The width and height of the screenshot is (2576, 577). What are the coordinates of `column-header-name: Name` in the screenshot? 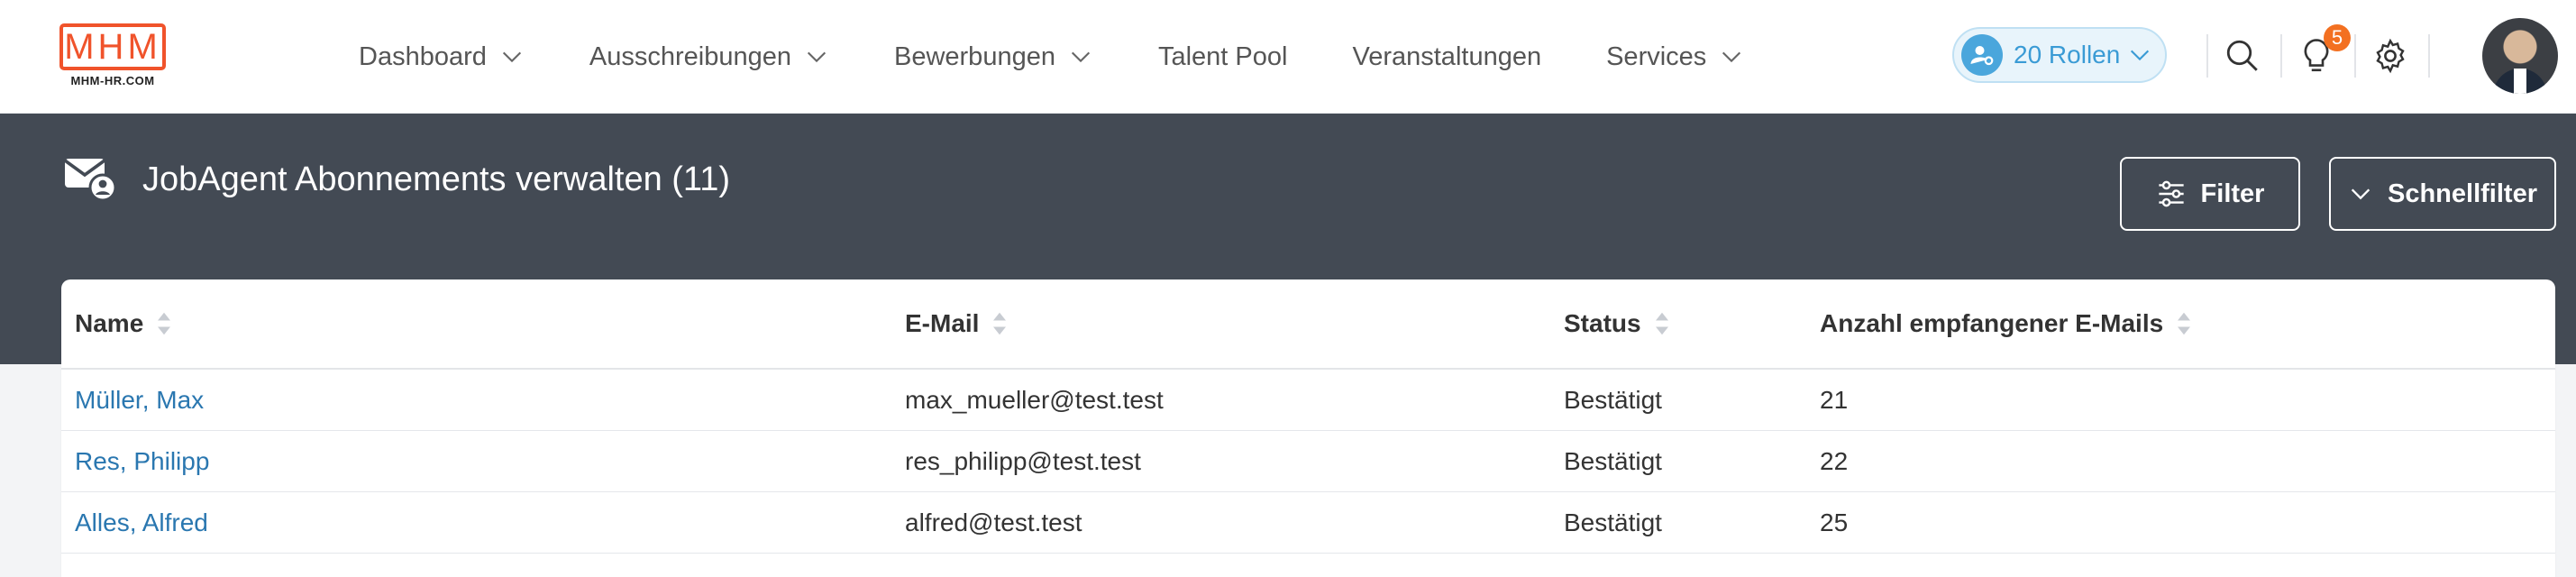 It's located at (123, 323).